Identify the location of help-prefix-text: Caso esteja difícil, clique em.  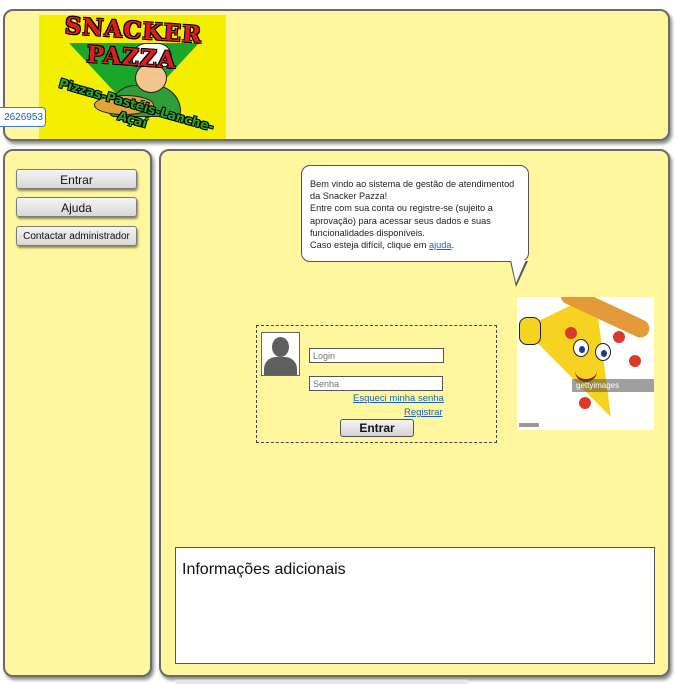
(369, 245).